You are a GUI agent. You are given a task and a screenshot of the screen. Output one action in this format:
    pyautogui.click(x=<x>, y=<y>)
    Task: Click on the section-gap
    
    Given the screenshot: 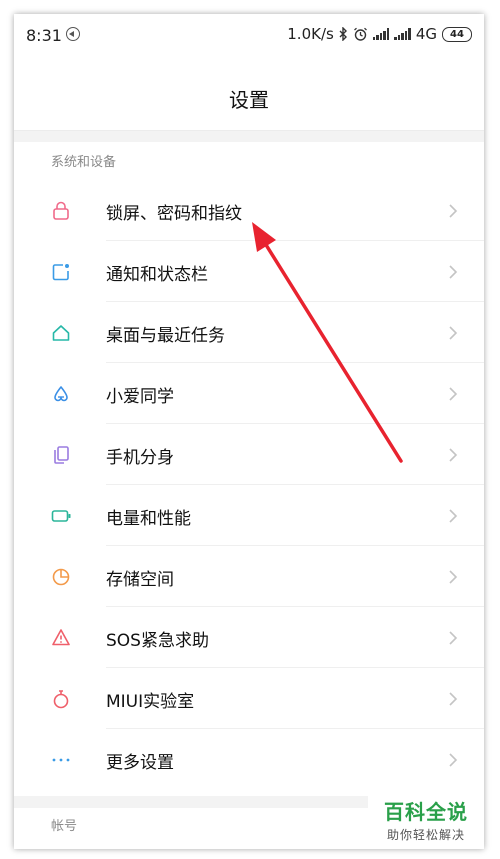 What is the action you would take?
    pyautogui.click(x=249, y=136)
    